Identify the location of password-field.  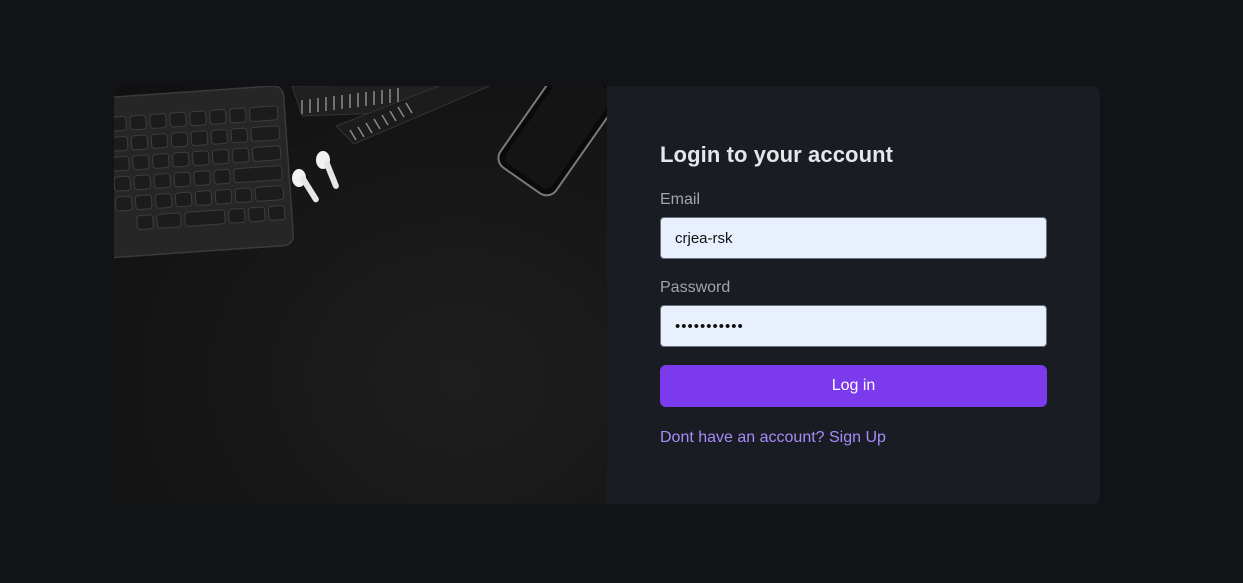
(853, 326).